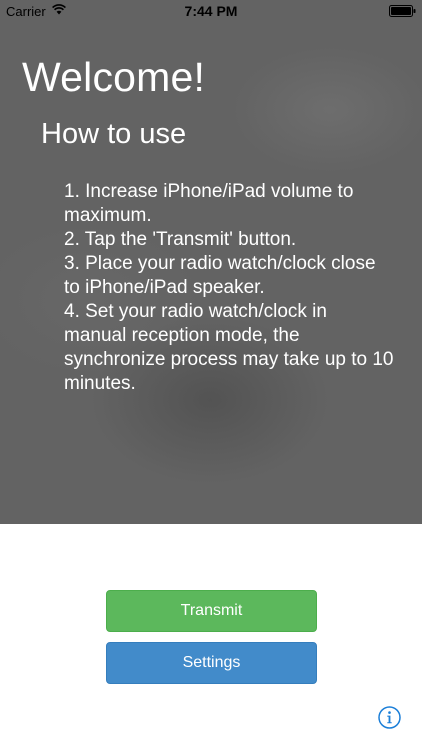 The height and width of the screenshot is (750, 422). I want to click on how-to-use-heading: How to use, so click(114, 134).